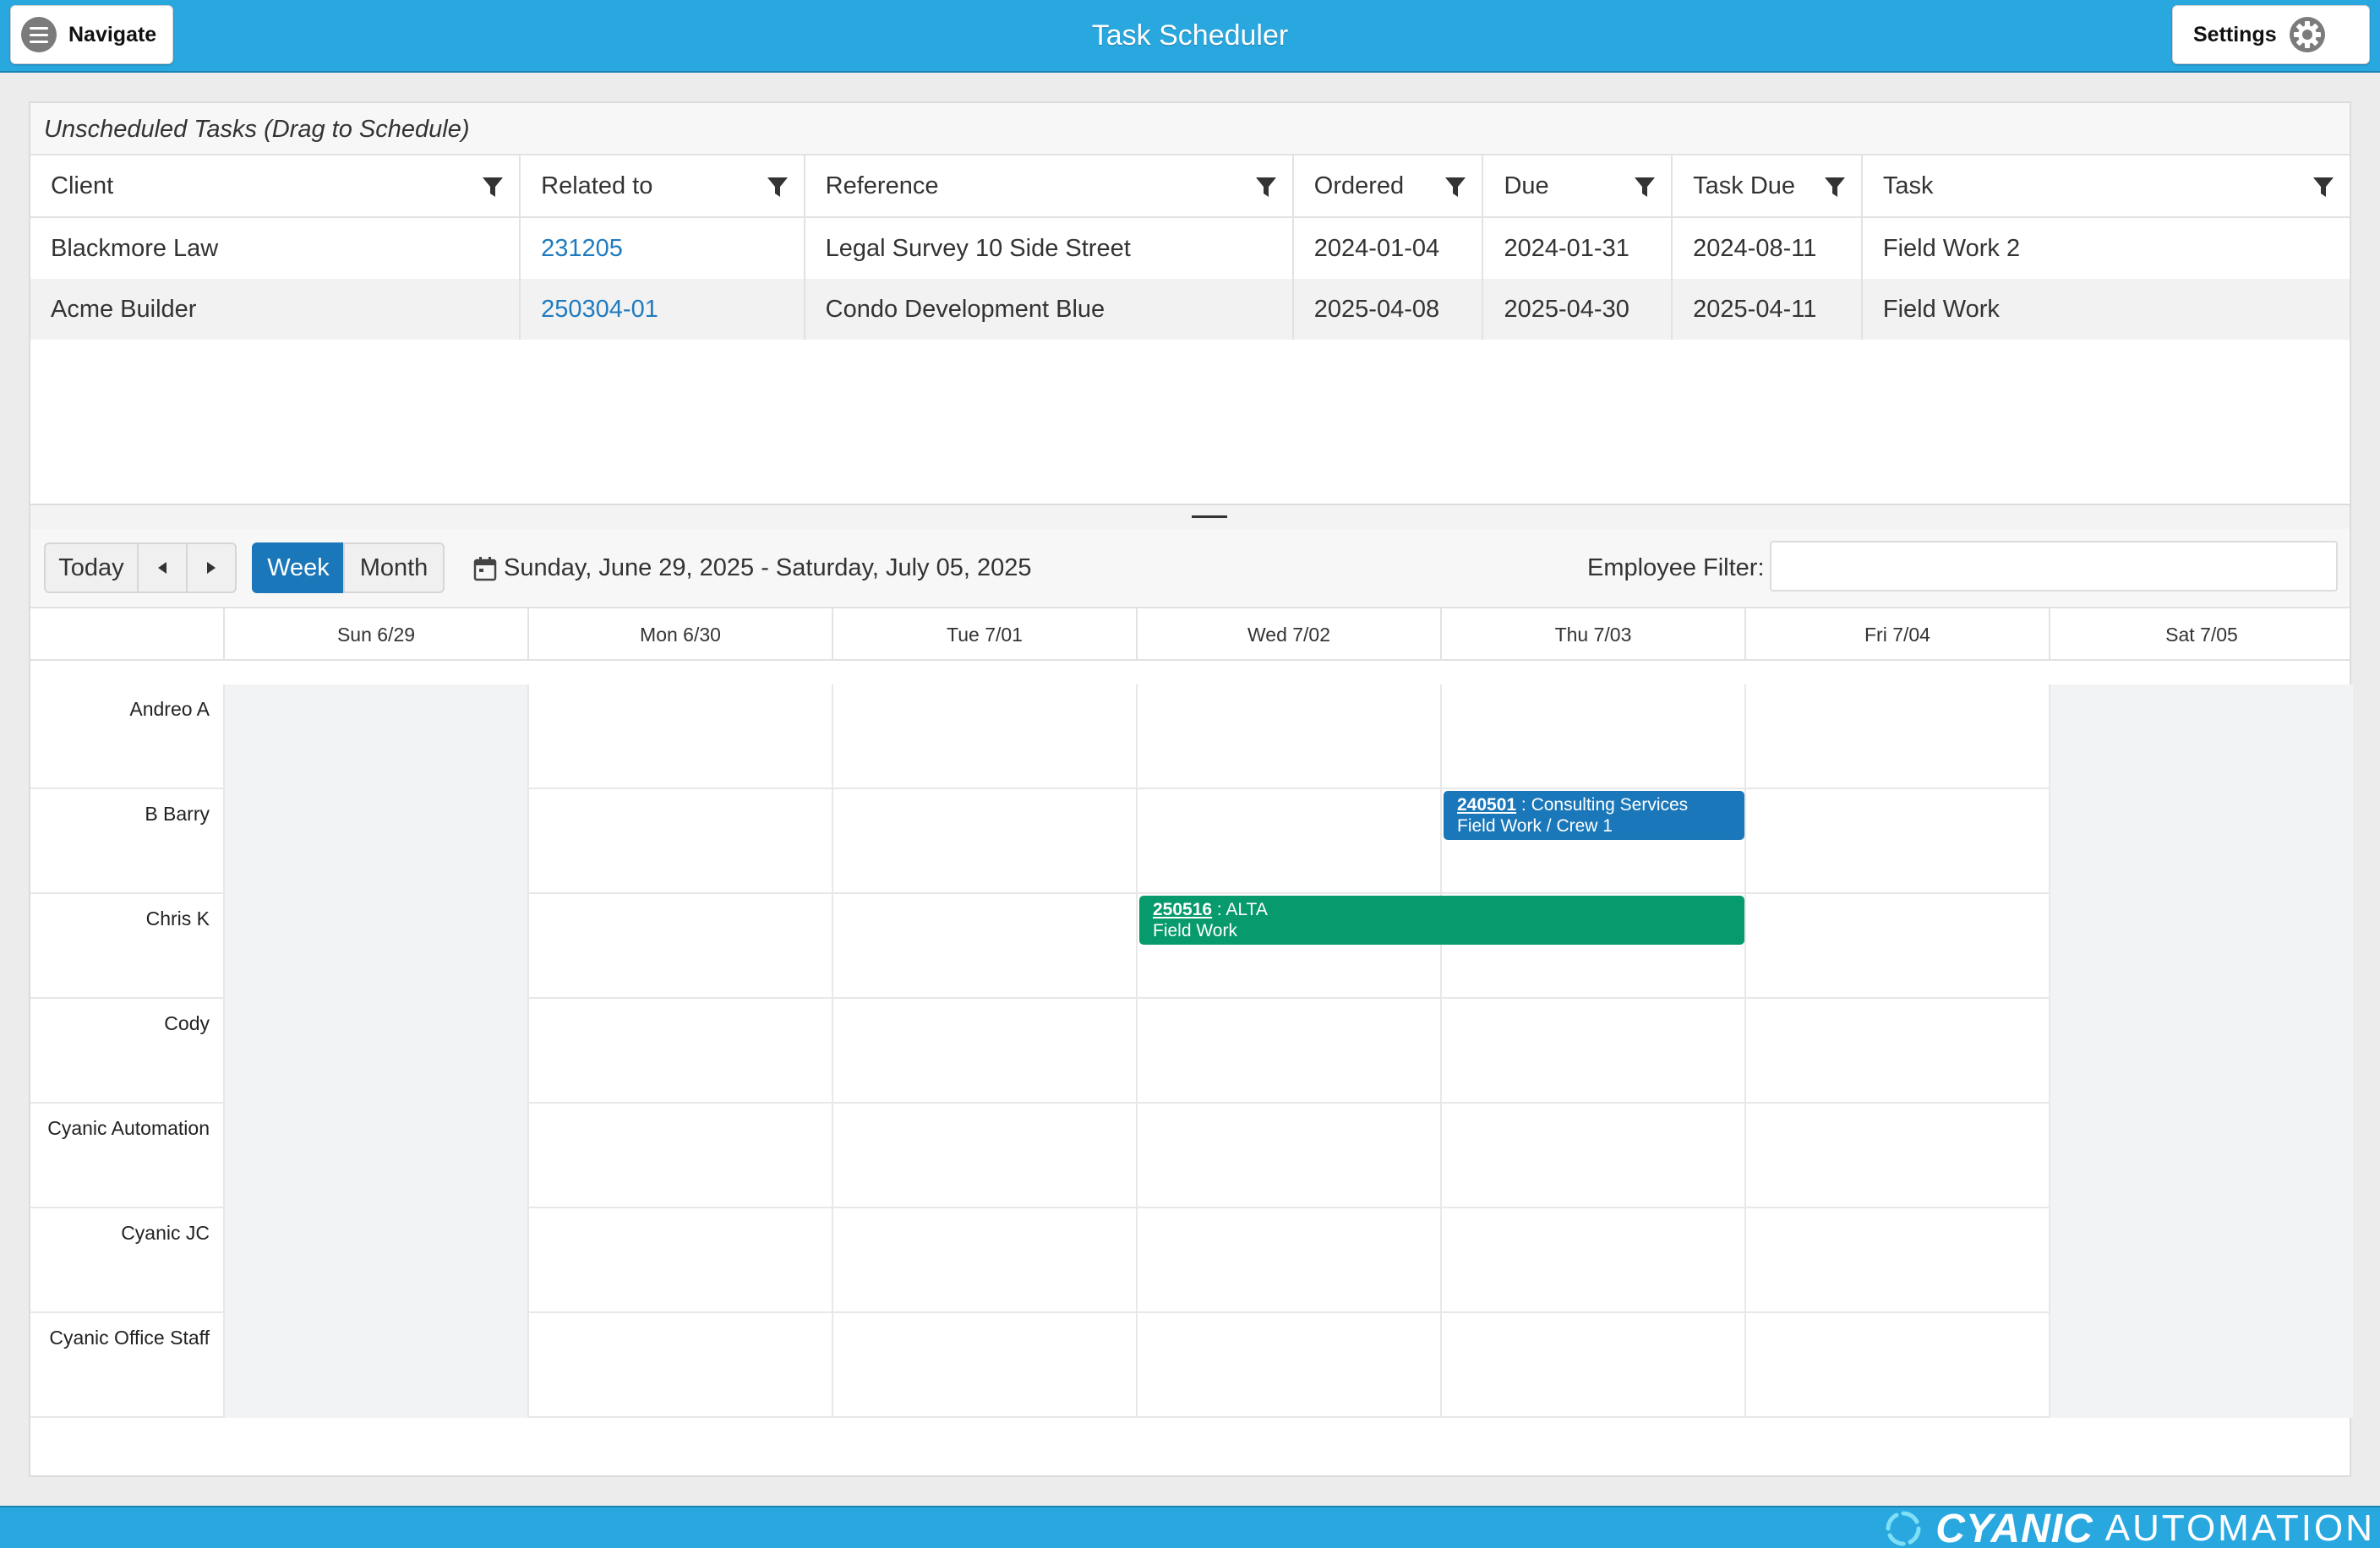  Describe the element at coordinates (1676, 567) in the screenshot. I see `employee-filter-label: Employee Filter:` at that location.